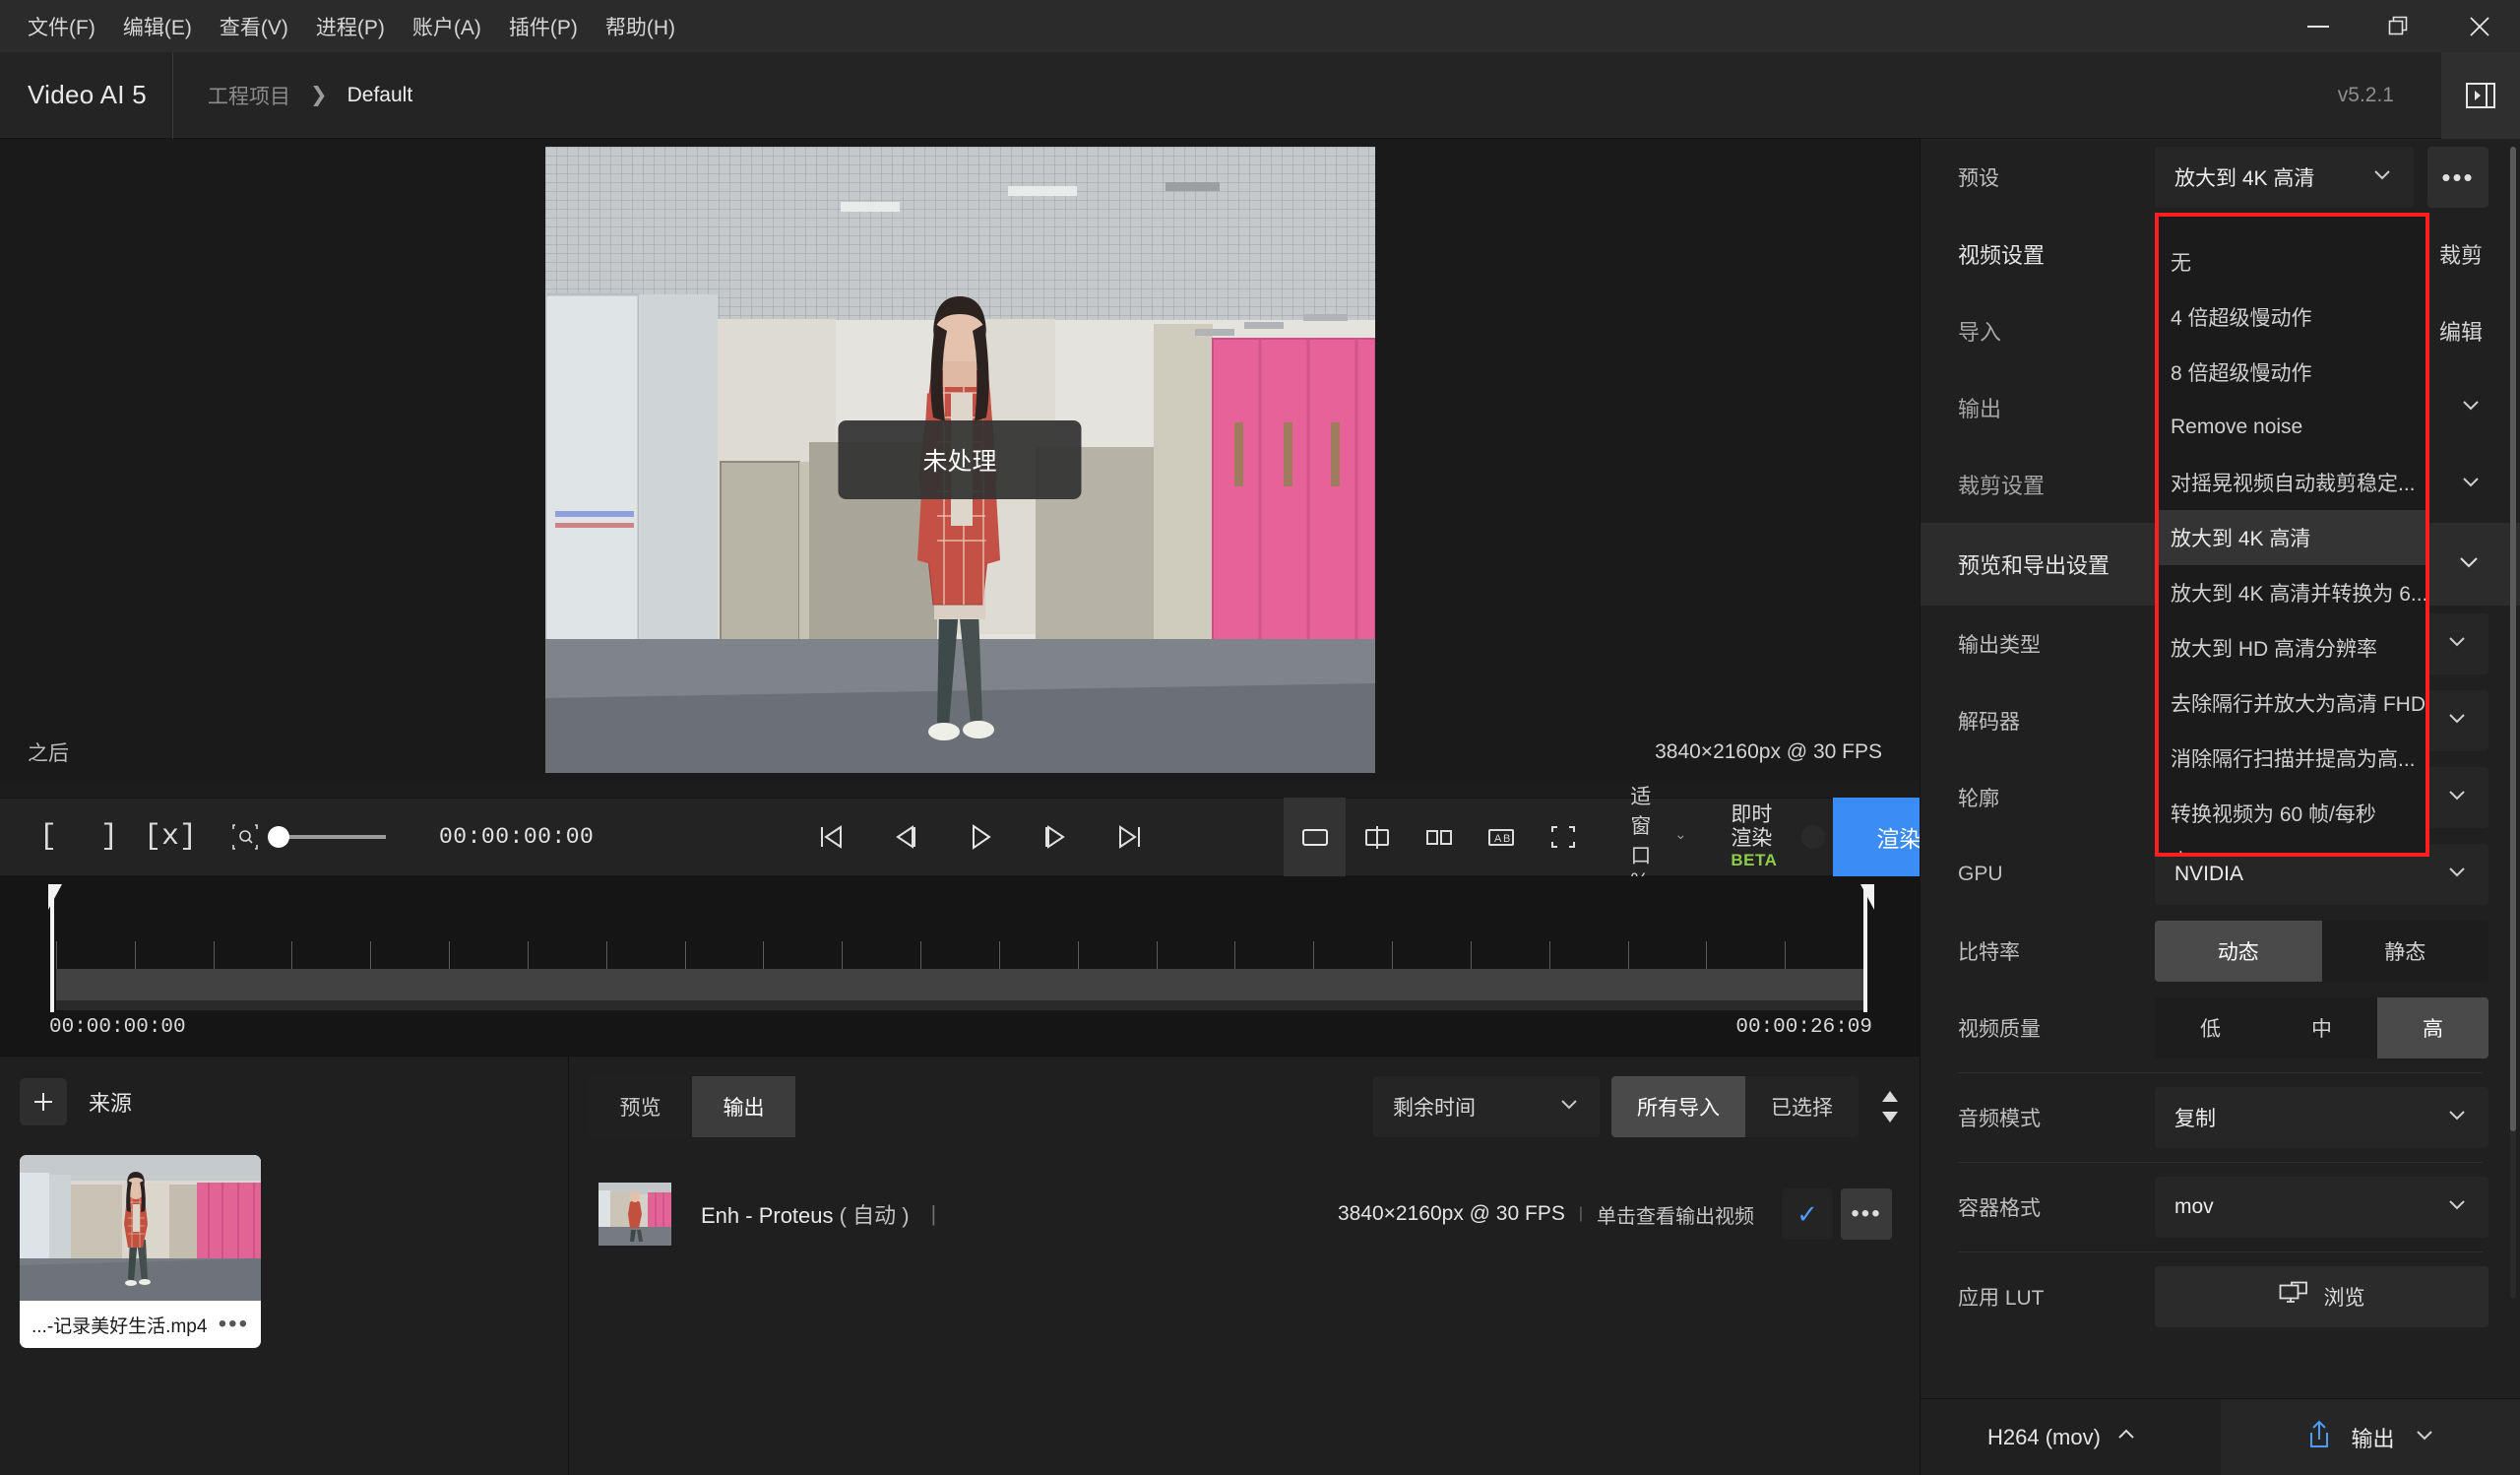 The height and width of the screenshot is (1475, 2520). What do you see at coordinates (640, 26) in the screenshot?
I see `menu-help: 帮助(H)` at bounding box center [640, 26].